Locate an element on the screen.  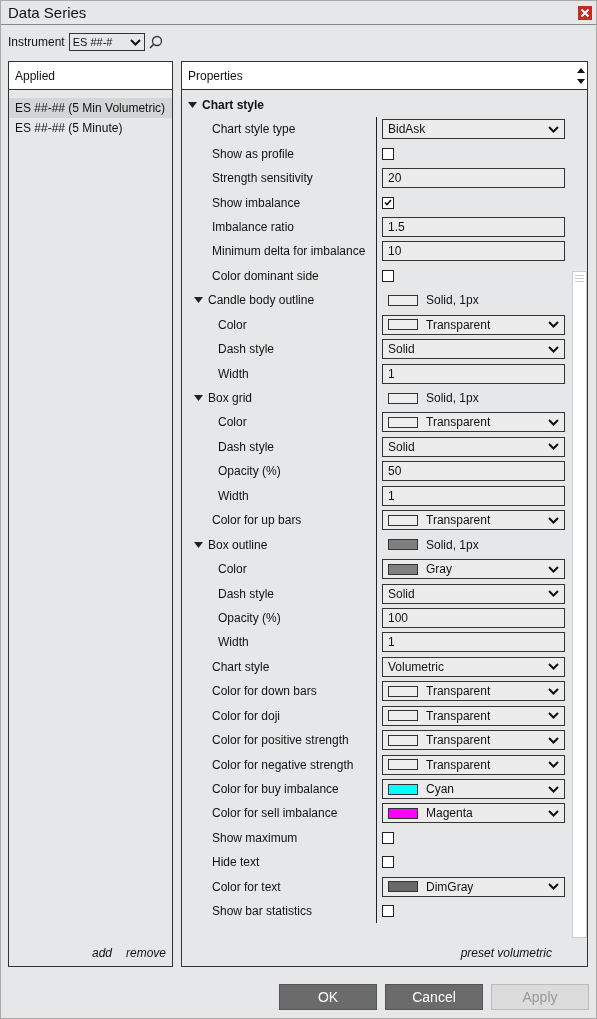
property-label: Color for up bars is located at coordinates (257, 520).